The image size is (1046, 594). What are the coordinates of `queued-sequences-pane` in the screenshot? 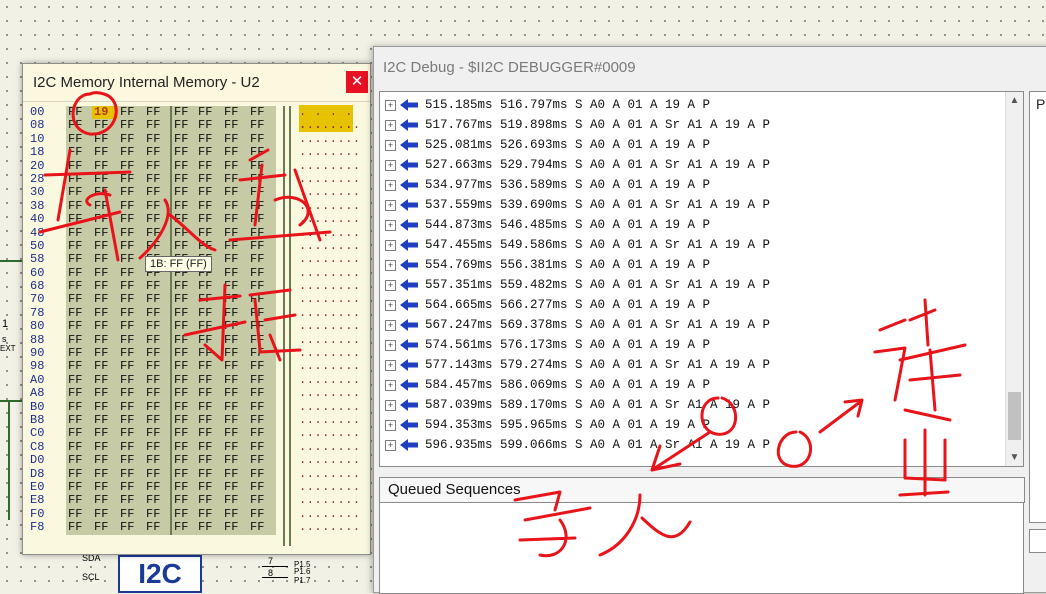 It's located at (701, 548).